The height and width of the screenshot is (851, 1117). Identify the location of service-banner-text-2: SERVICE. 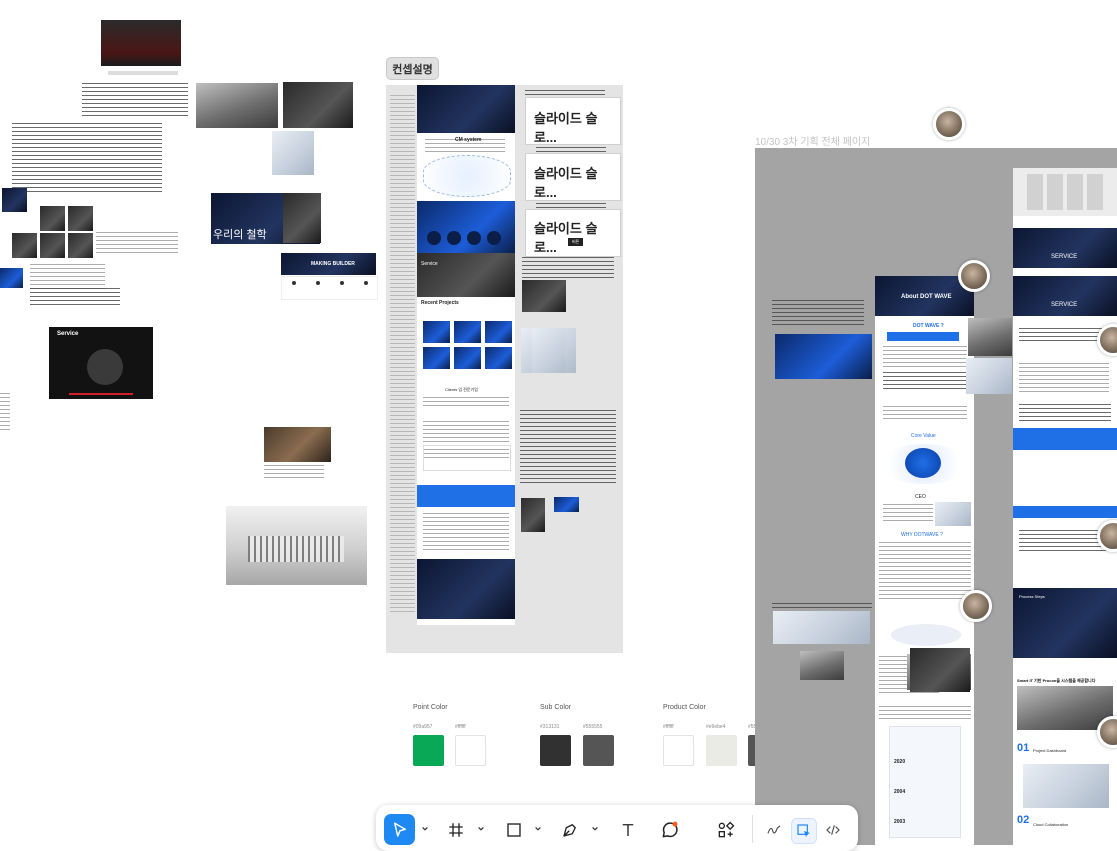
(1064, 305).